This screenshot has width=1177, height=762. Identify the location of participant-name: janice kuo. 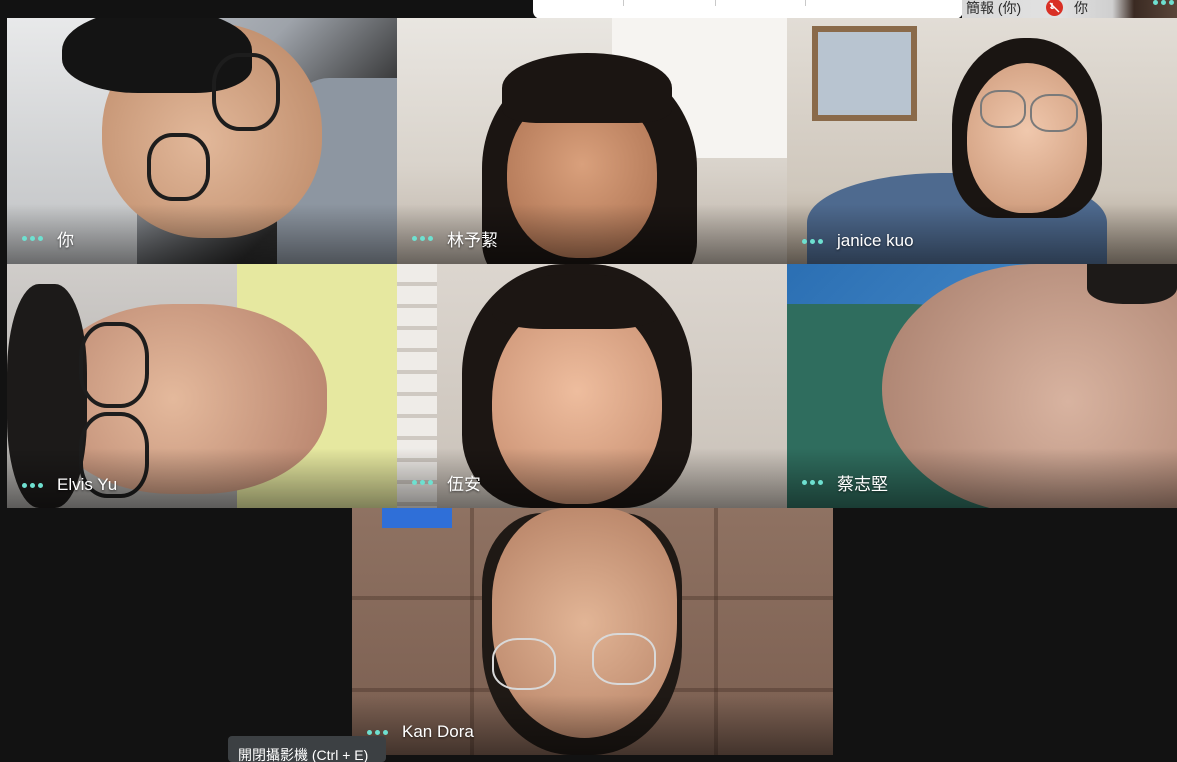
(875, 240).